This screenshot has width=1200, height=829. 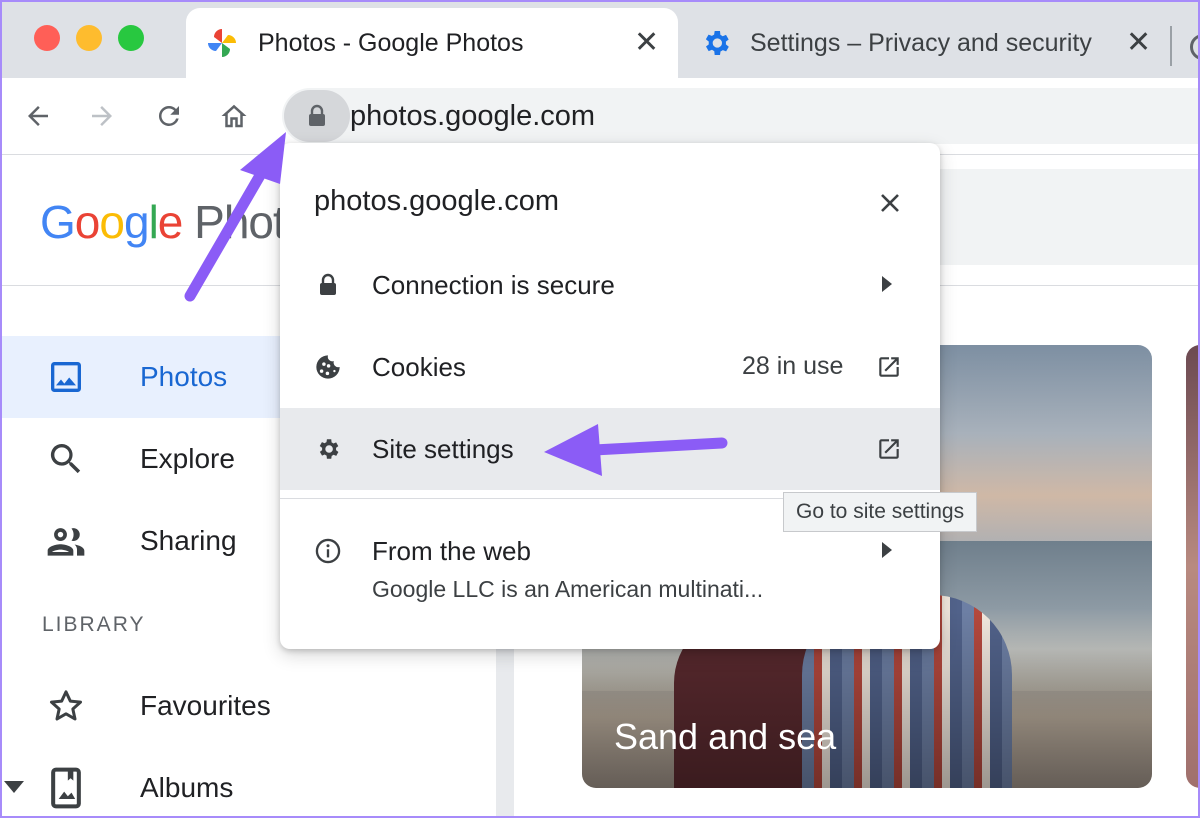 I want to click on reload-button, so click(x=169, y=116).